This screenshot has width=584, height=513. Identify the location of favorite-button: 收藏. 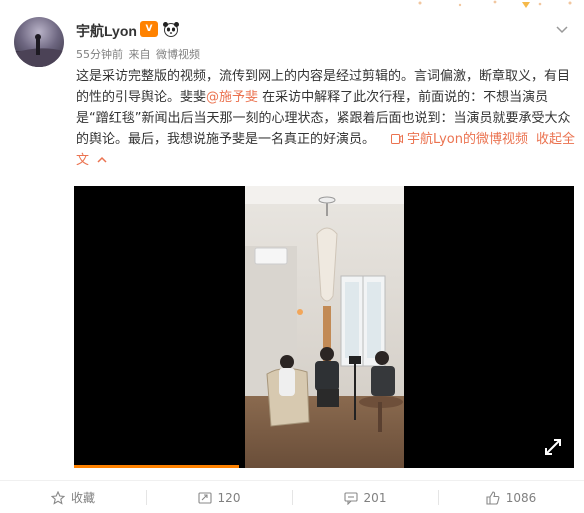
(73, 497).